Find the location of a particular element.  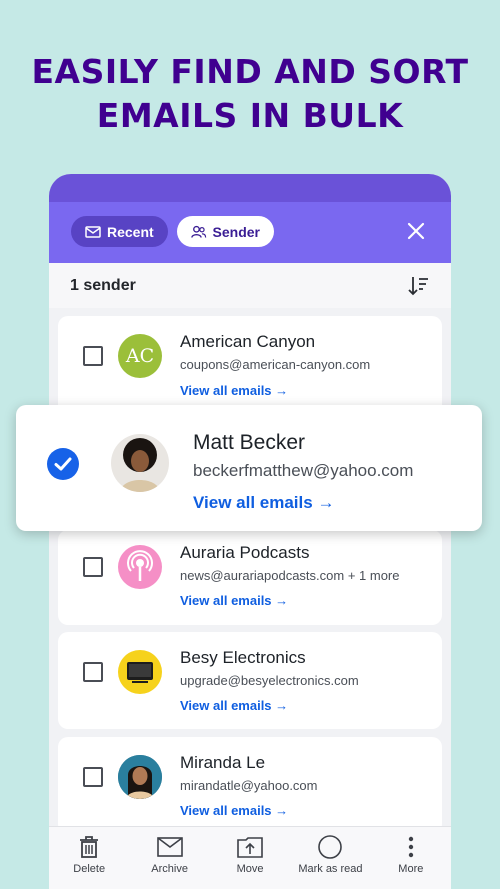

bottom-action-bar: Delete Archive Move Mark as read More is located at coordinates (250, 857).